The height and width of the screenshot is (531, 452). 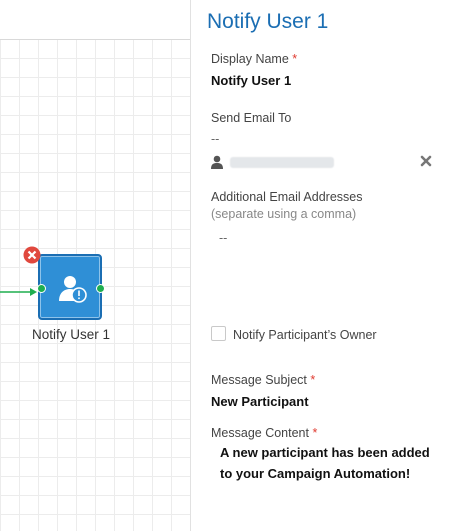 What do you see at coordinates (426, 161) in the screenshot?
I see `close-icon` at bounding box center [426, 161].